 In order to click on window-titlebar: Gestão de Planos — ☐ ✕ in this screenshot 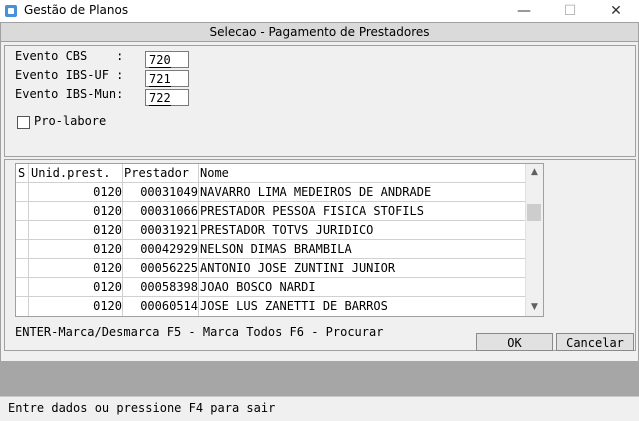, I will do `click(319, 11)`.